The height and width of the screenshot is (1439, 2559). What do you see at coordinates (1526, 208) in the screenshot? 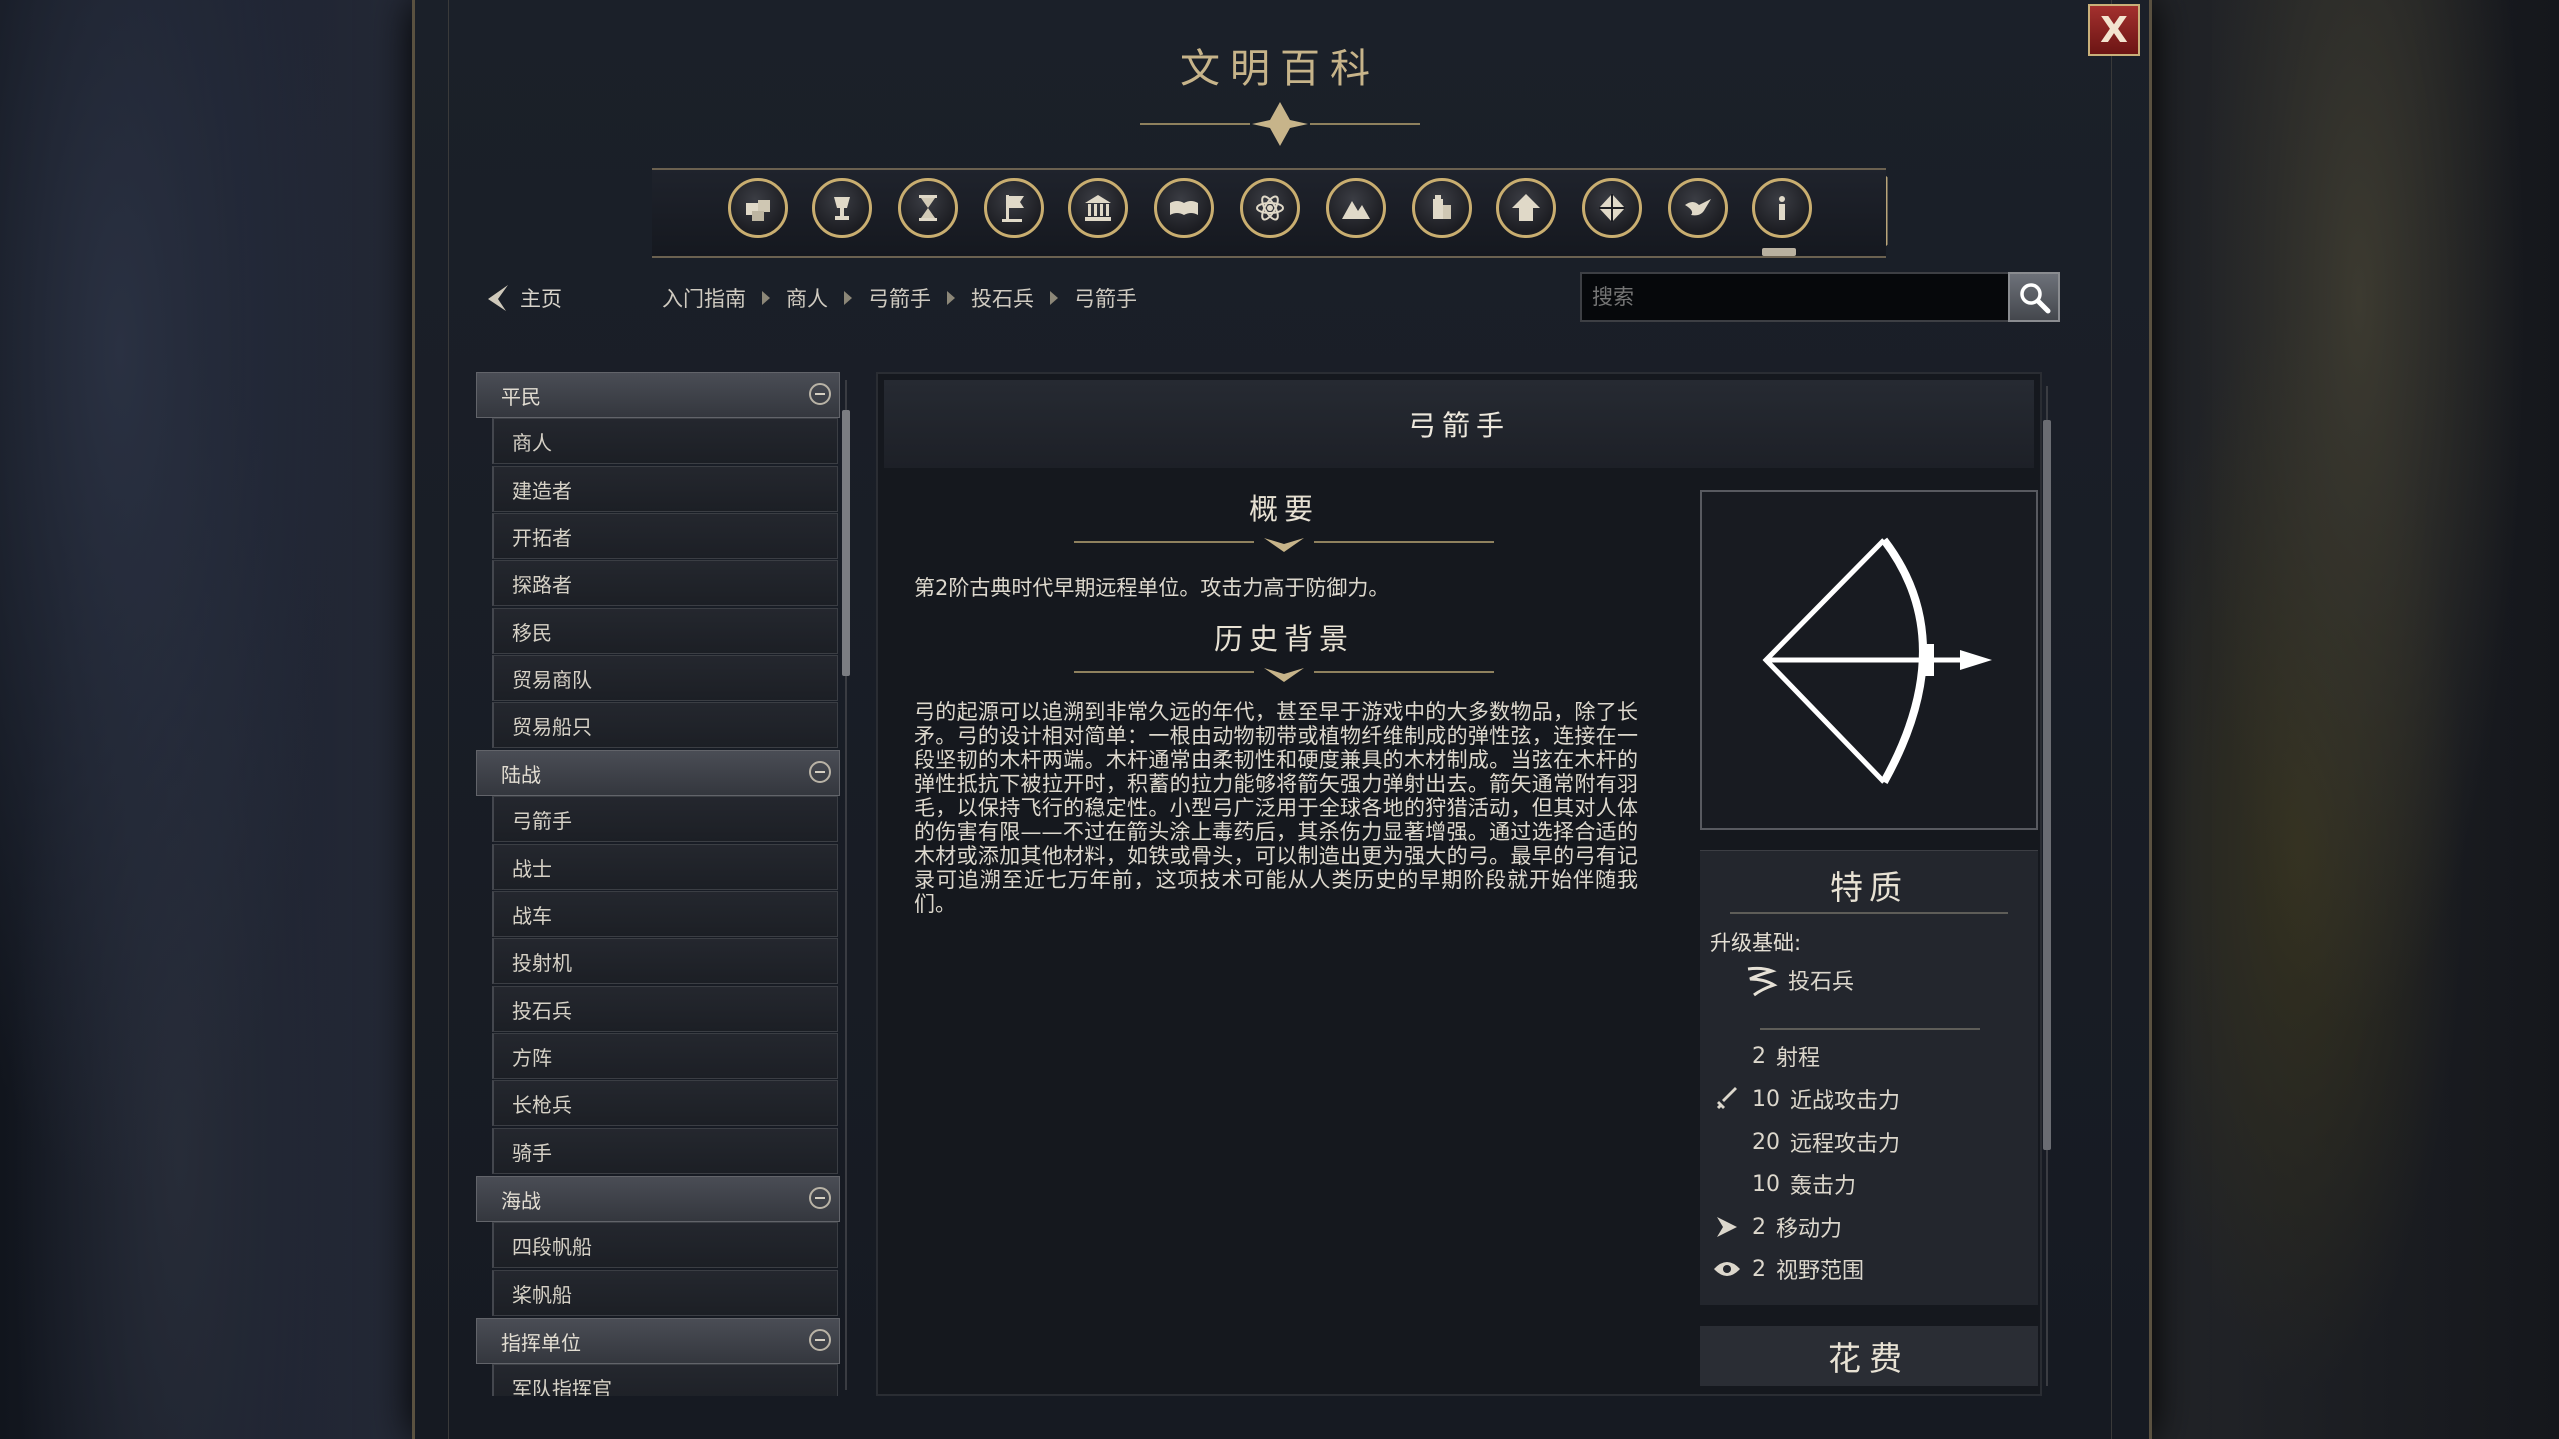
I see `arrow-up-icon` at bounding box center [1526, 208].